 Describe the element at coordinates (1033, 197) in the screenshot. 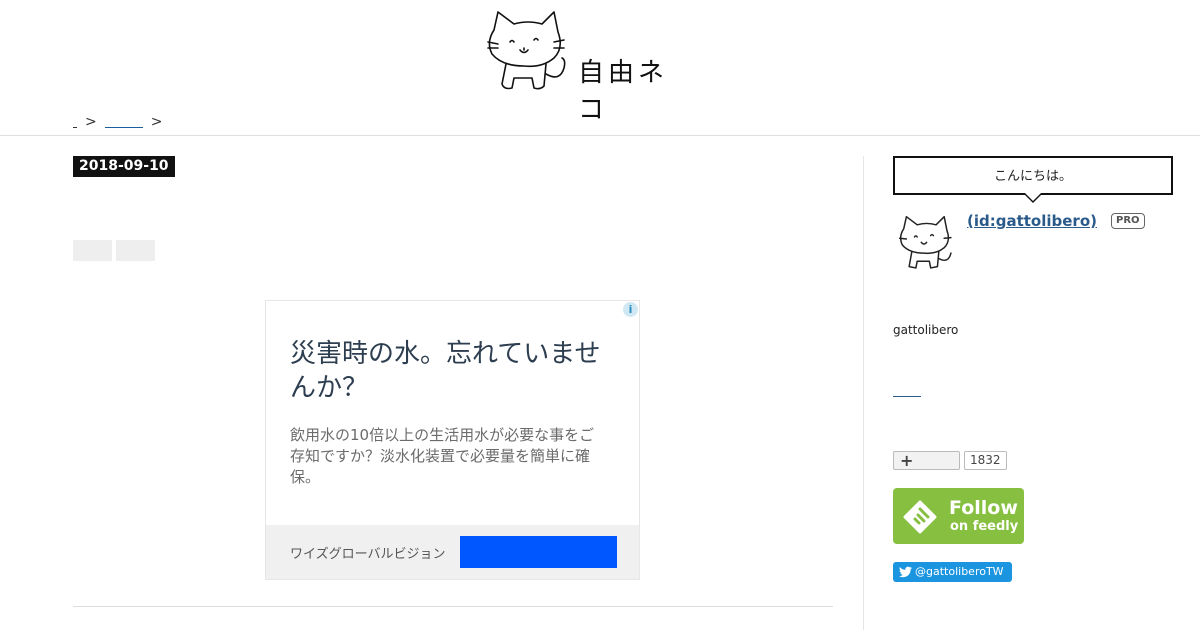

I see `bubble-tail-inner` at that location.